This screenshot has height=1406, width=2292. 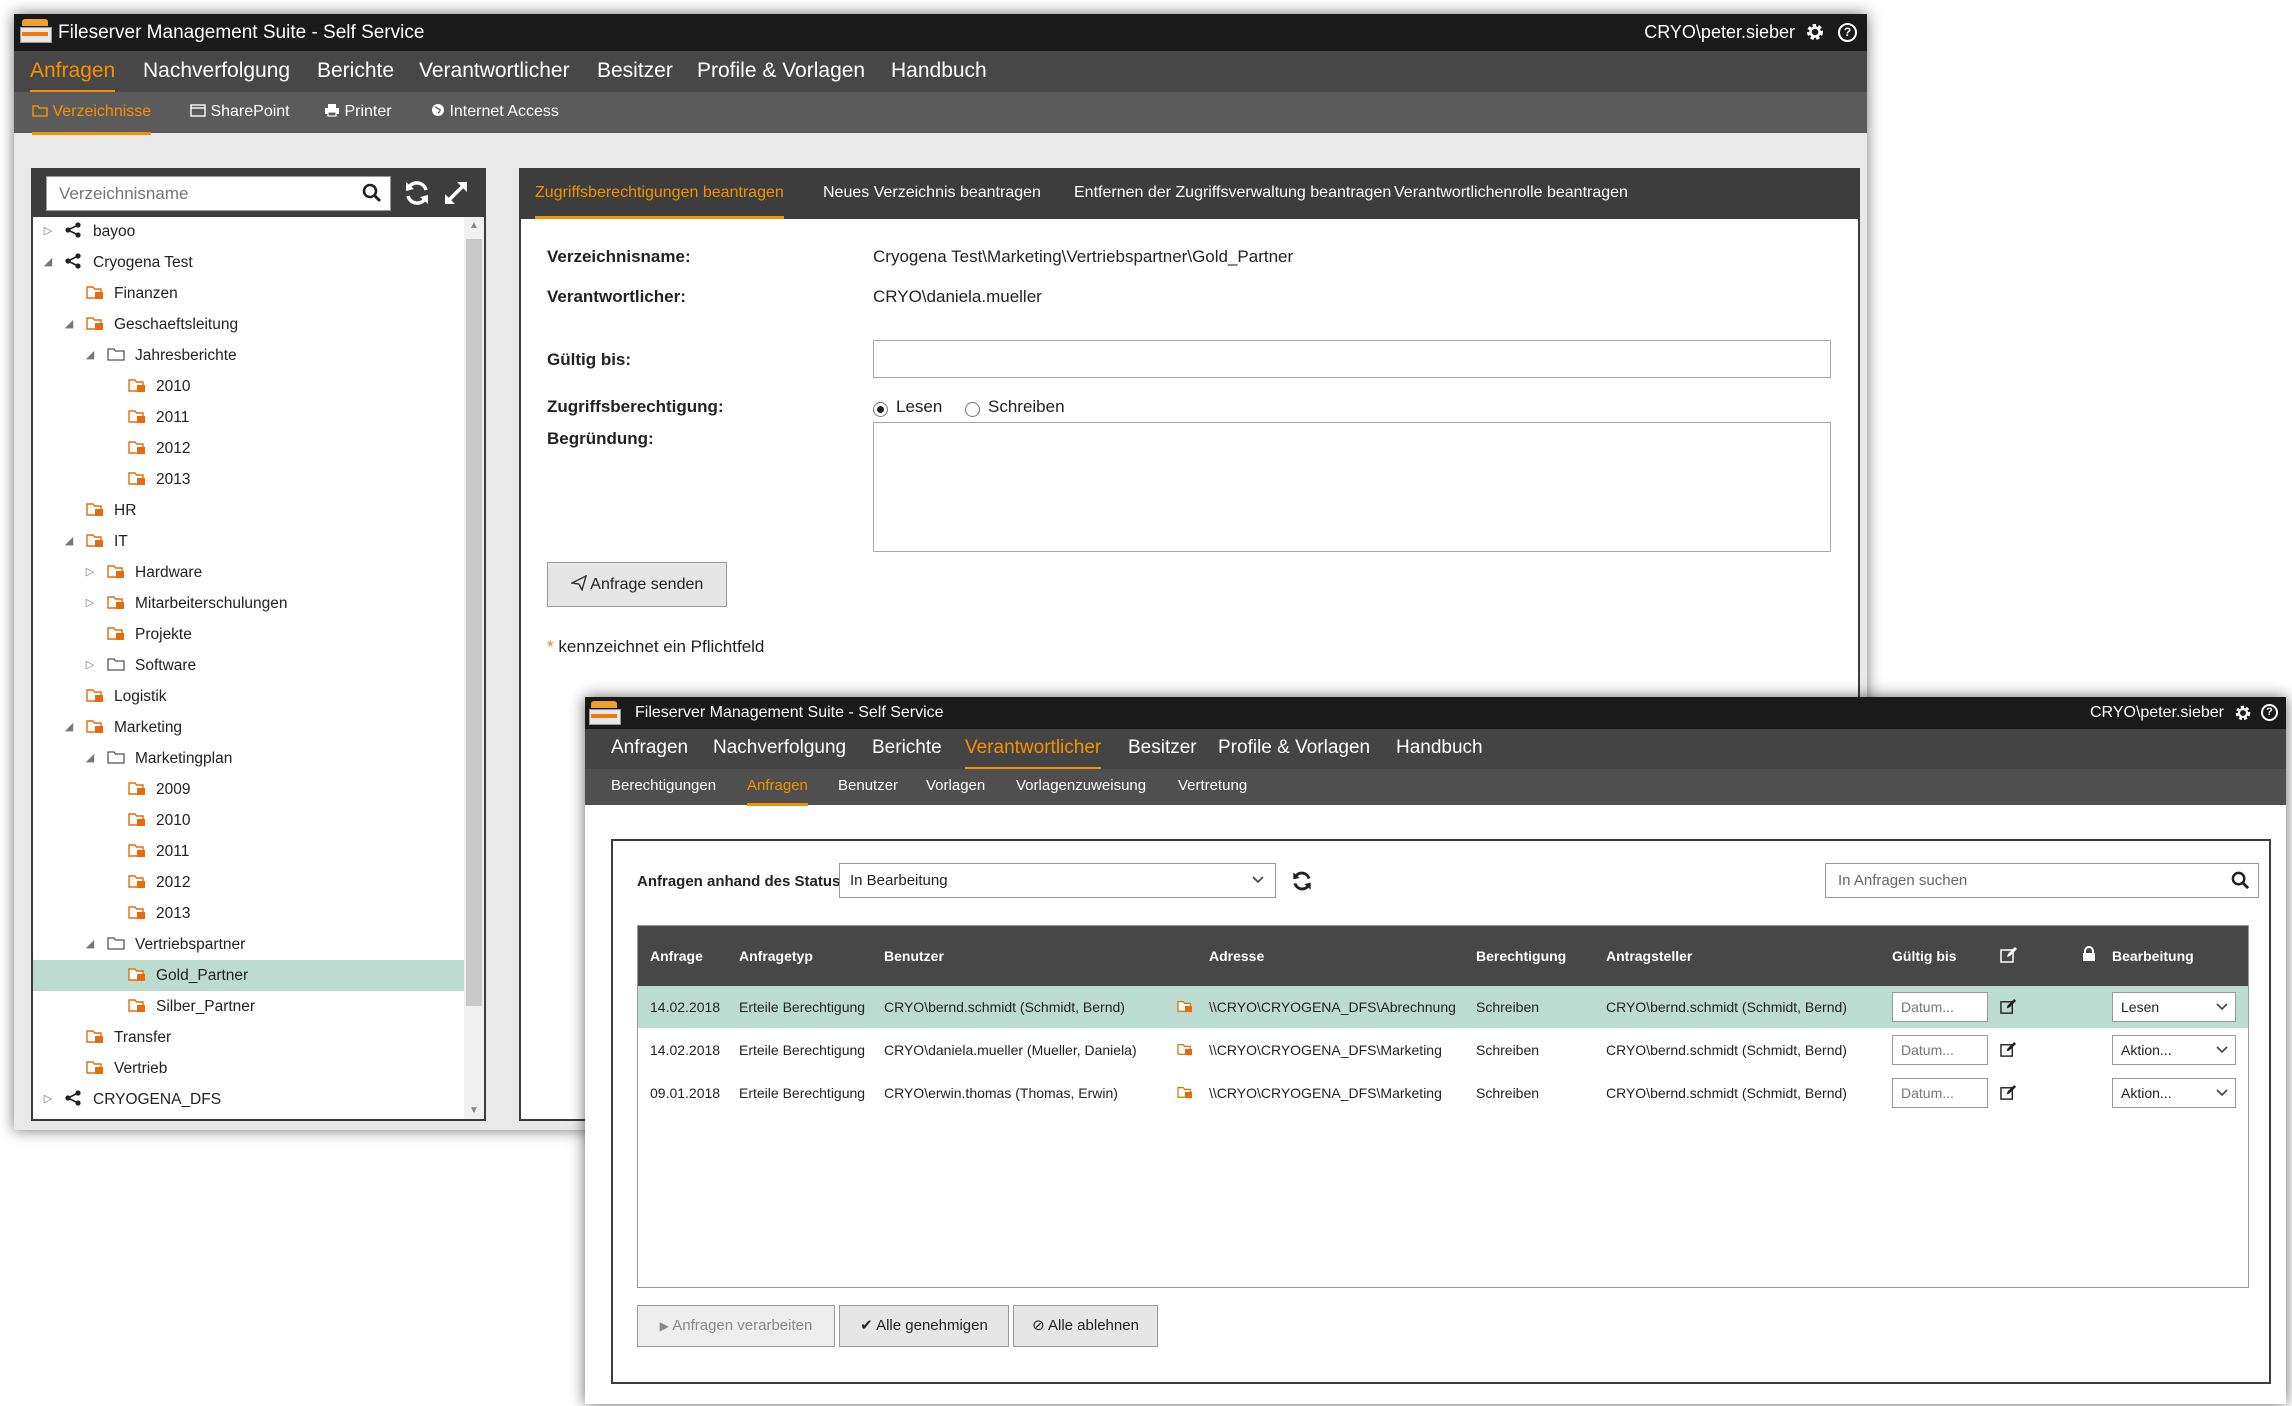 I want to click on tree-item: ▷ CRYOGENA_DFS, so click(x=248, y=1099).